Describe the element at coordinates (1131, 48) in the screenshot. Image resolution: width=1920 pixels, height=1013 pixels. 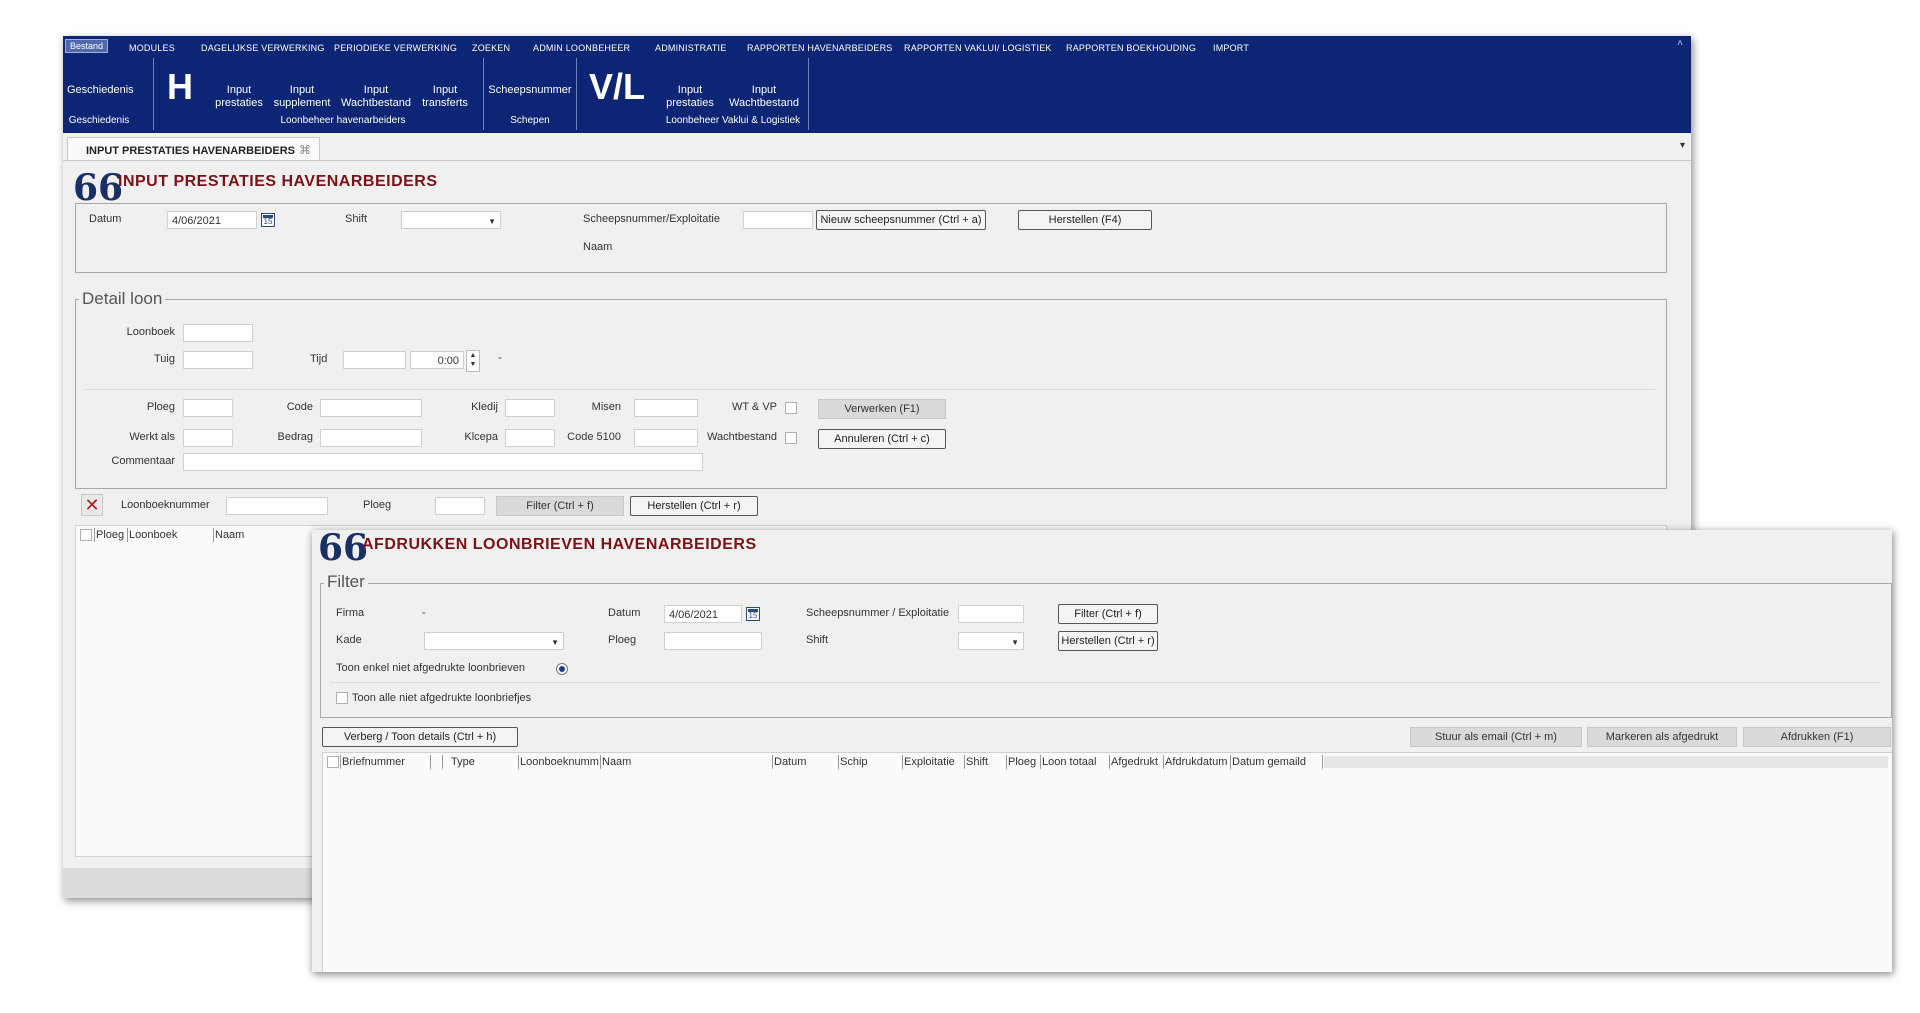
I see `menu-rapporten-boekhouding: RAPPORTEN BOEKHOUDING` at that location.